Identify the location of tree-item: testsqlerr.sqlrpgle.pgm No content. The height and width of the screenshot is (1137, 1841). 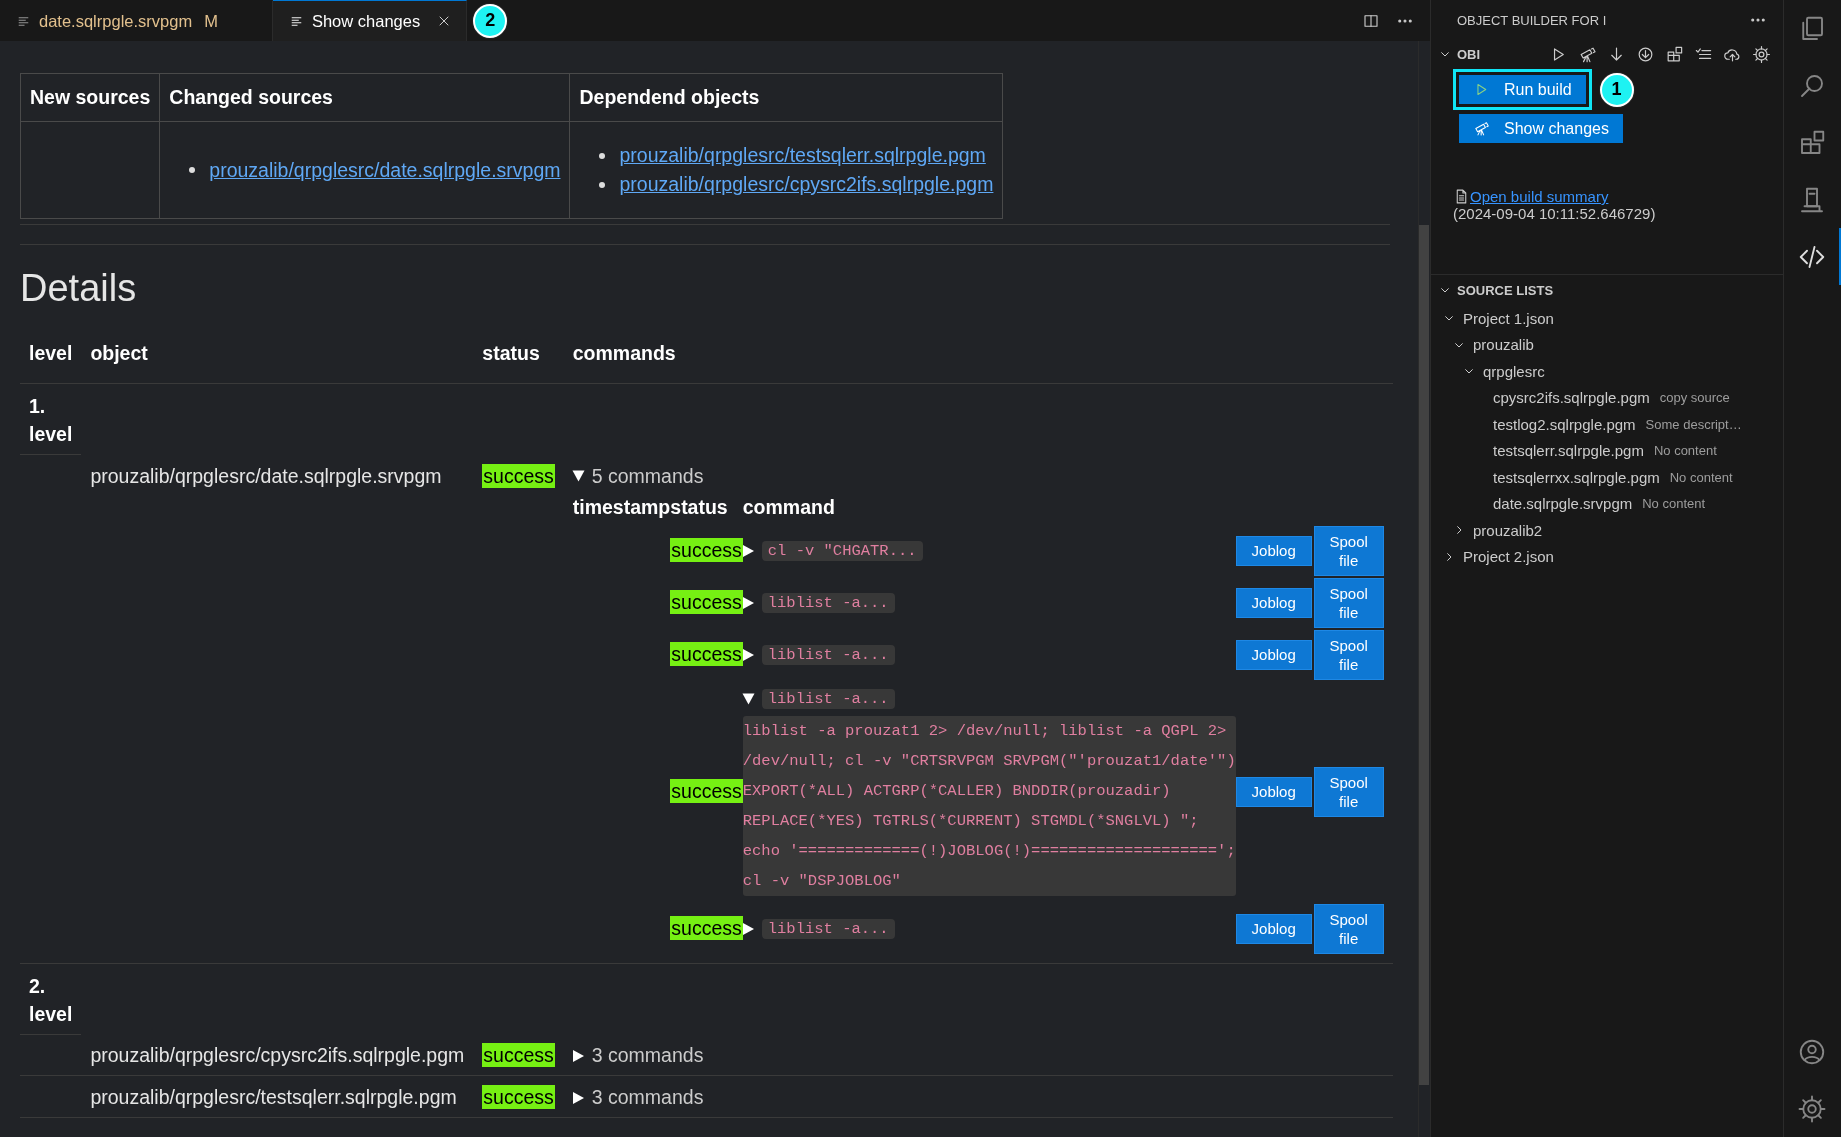
(1607, 450).